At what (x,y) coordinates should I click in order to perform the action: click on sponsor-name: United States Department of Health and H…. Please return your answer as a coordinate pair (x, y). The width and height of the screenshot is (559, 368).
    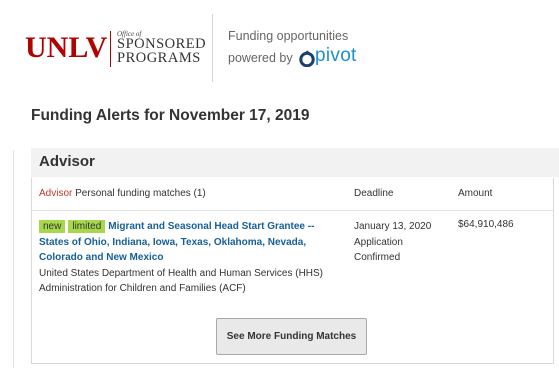
    Looking at the image, I should click on (181, 273).